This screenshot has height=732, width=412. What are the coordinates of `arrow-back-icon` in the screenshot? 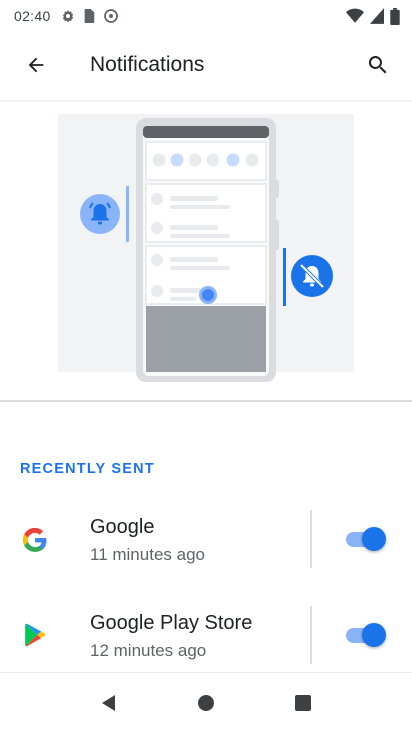 It's located at (36, 65).